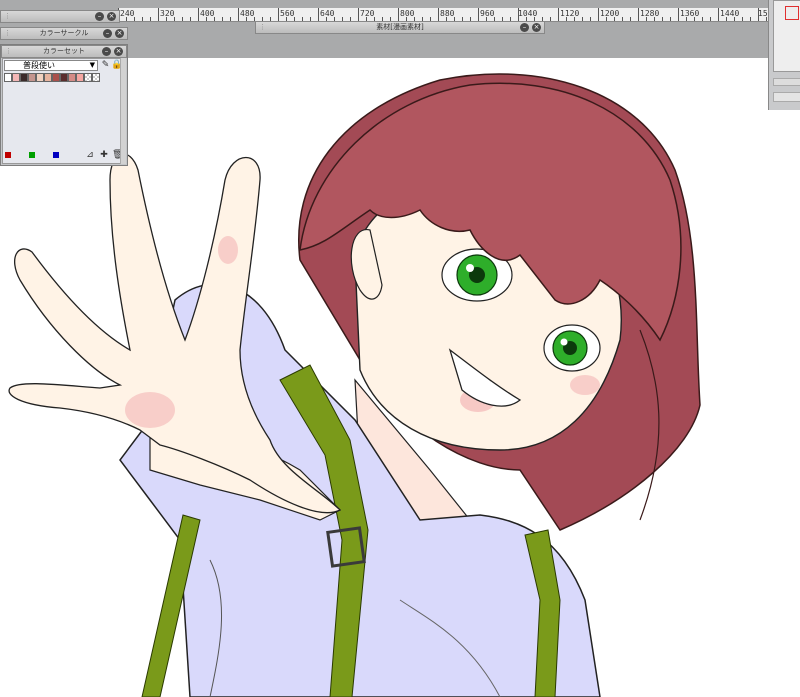  I want to click on ruler-label: 1440, so click(730, 13).